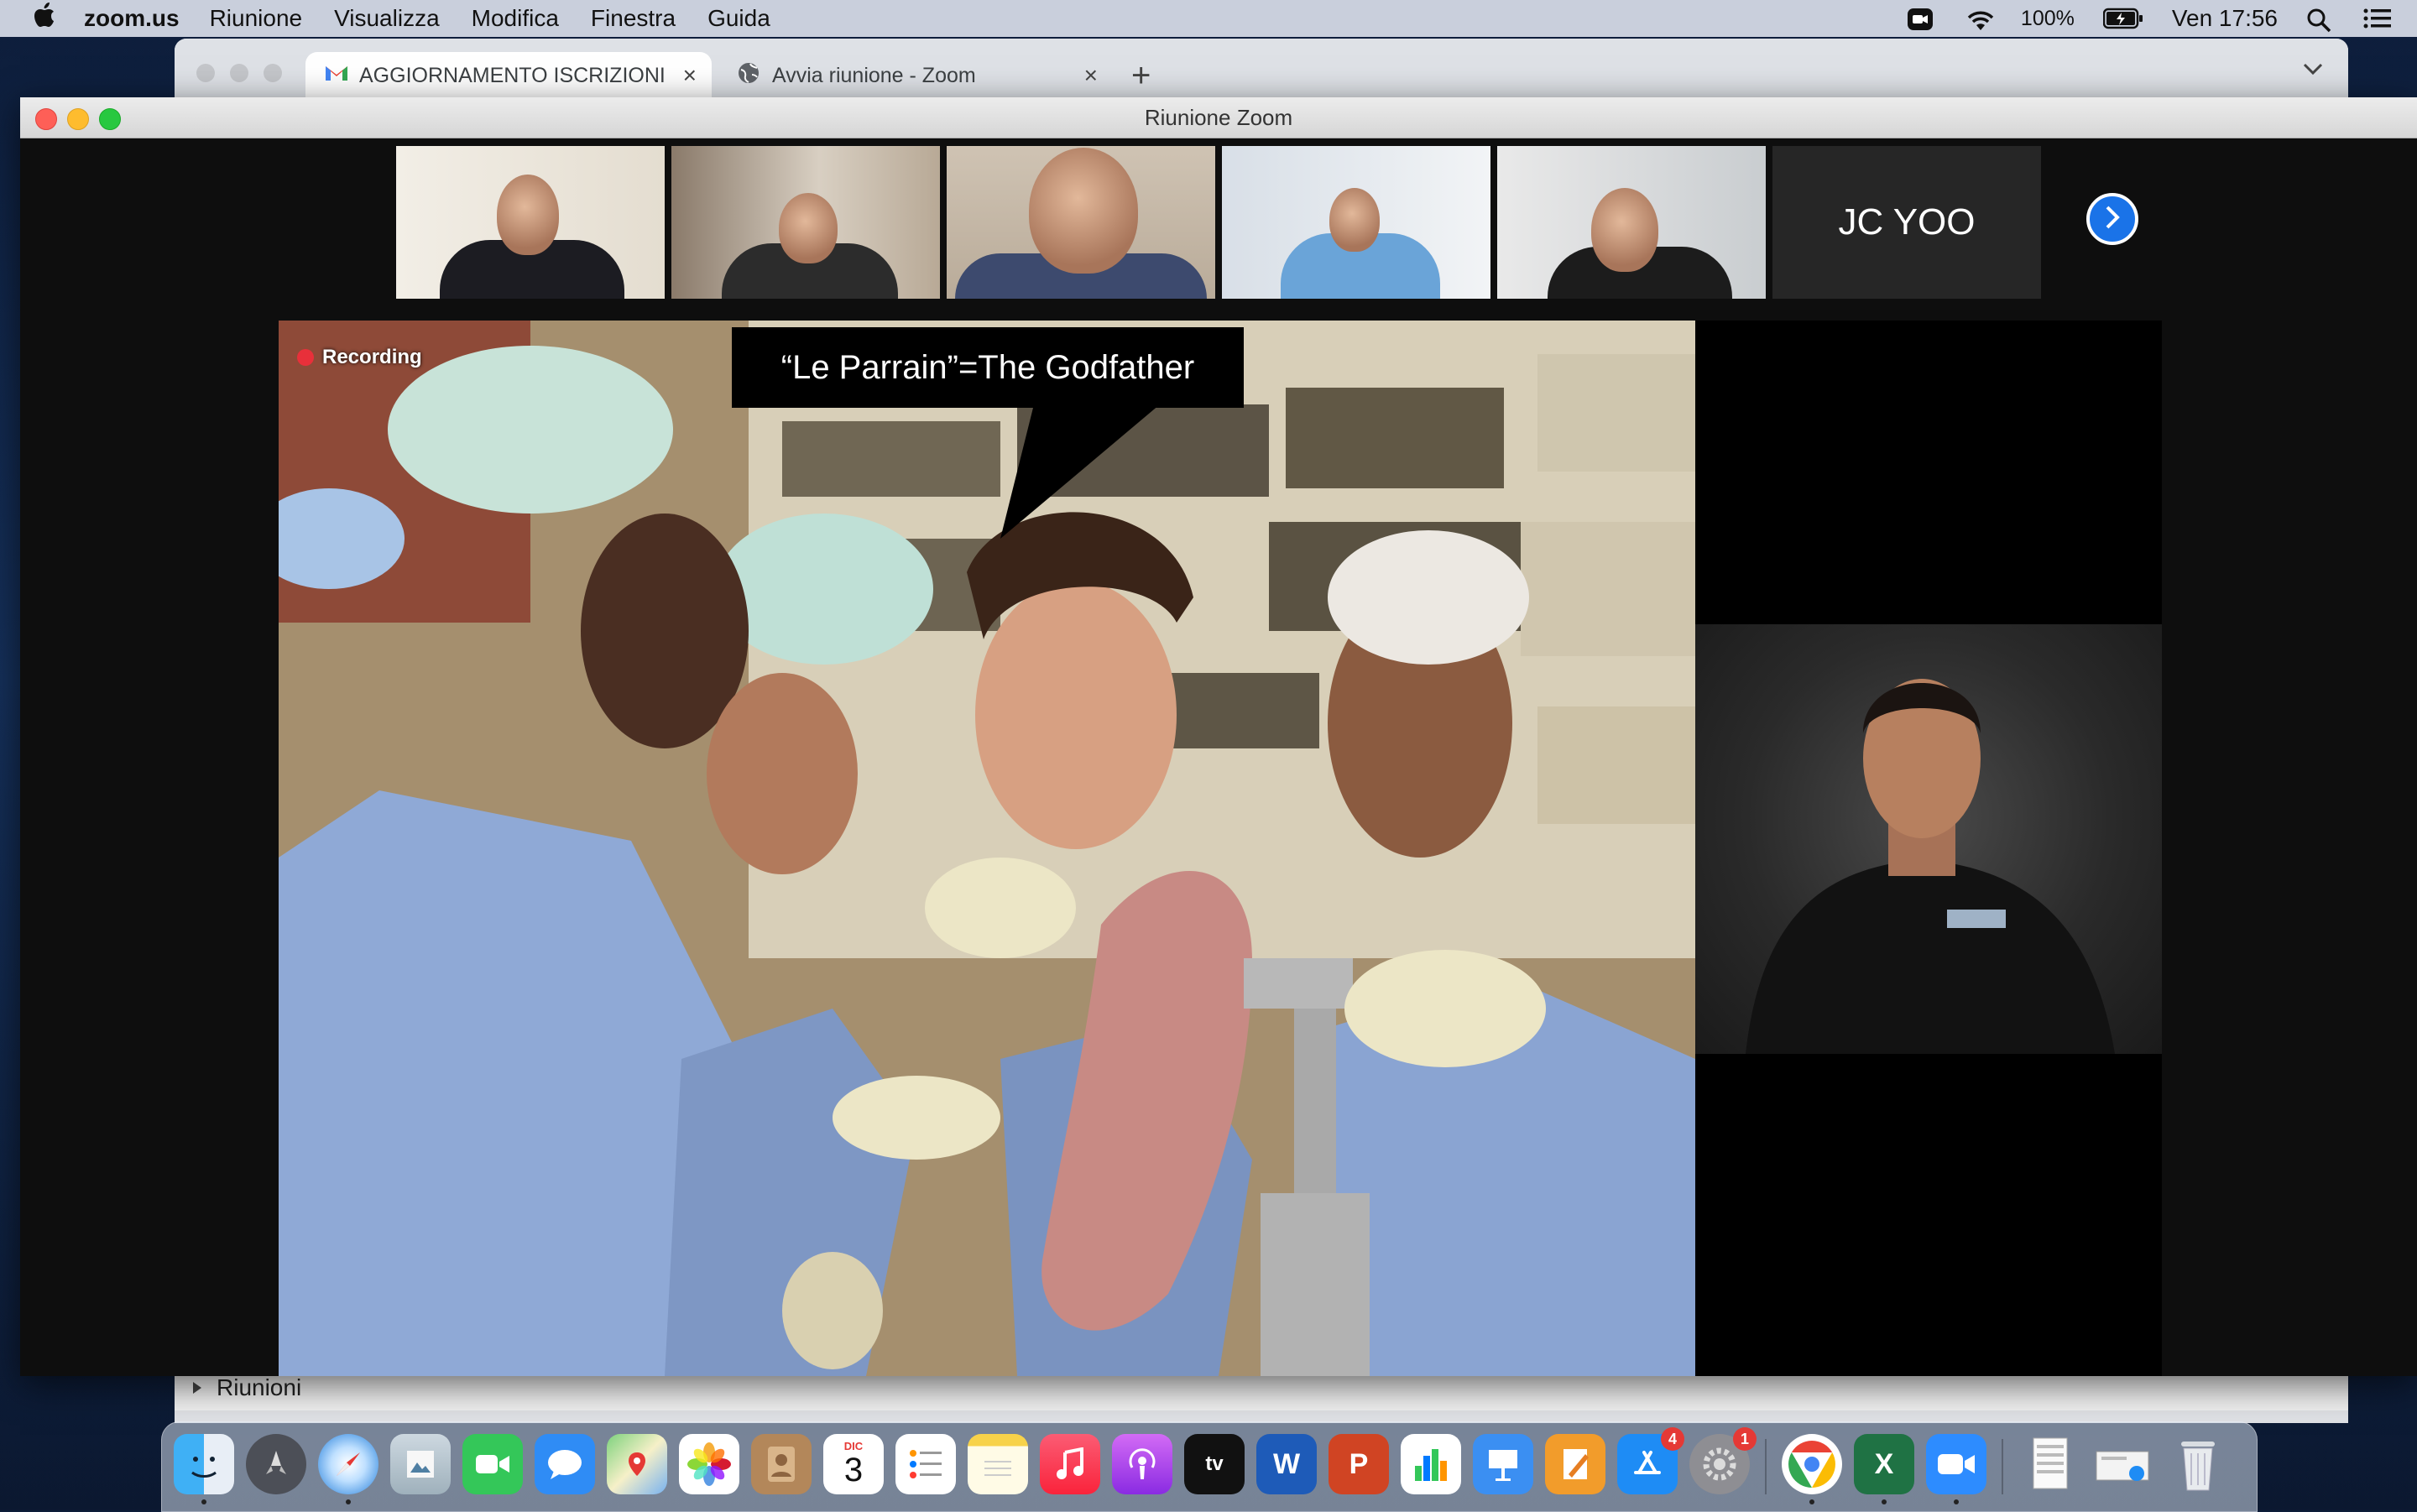  I want to click on recording-dot-icon, so click(305, 358).